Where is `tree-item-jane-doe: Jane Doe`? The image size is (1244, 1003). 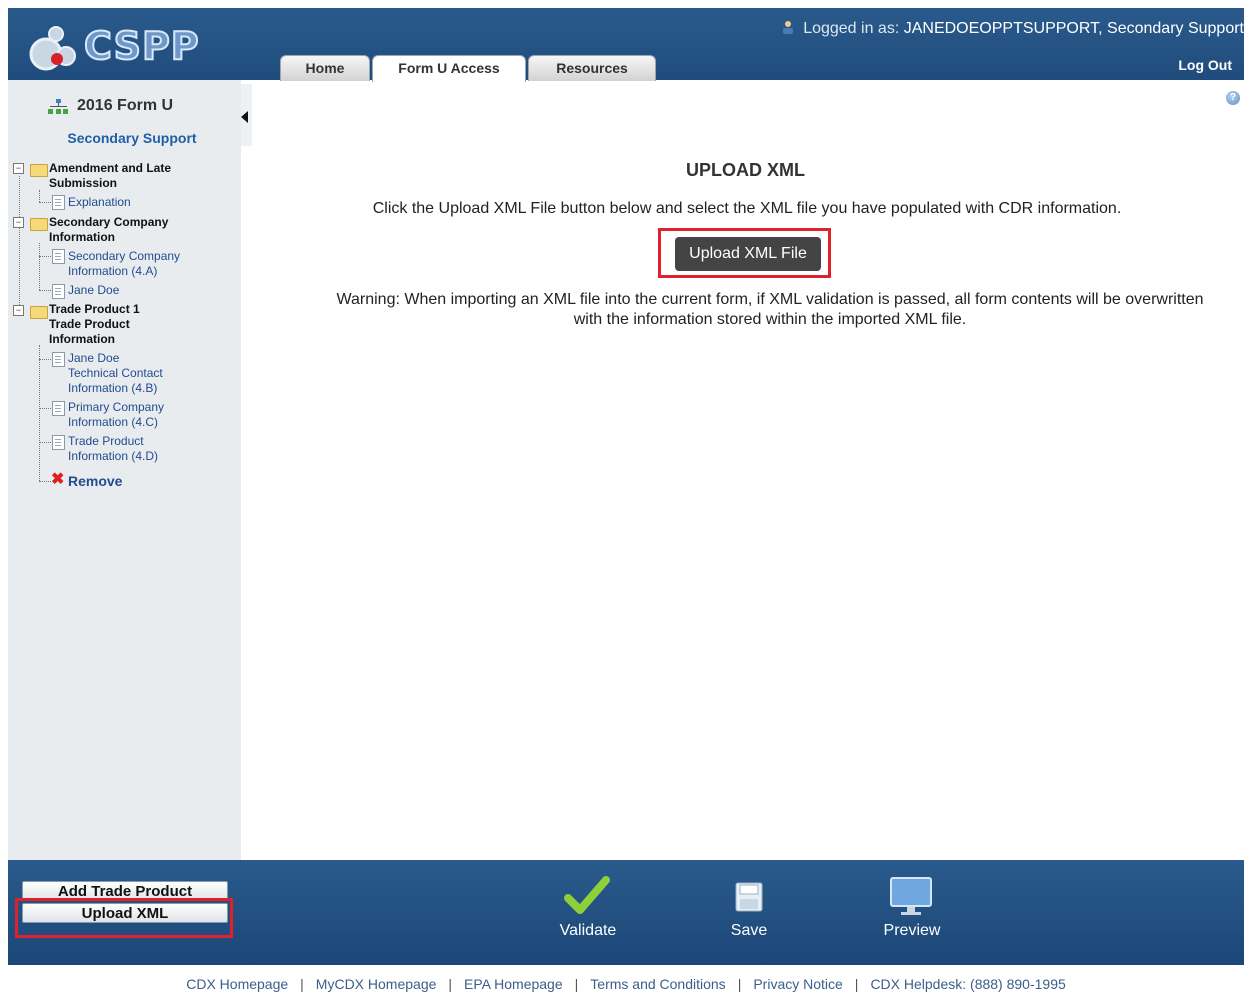
tree-item-jane-doe: Jane Doe is located at coordinates (93, 290).